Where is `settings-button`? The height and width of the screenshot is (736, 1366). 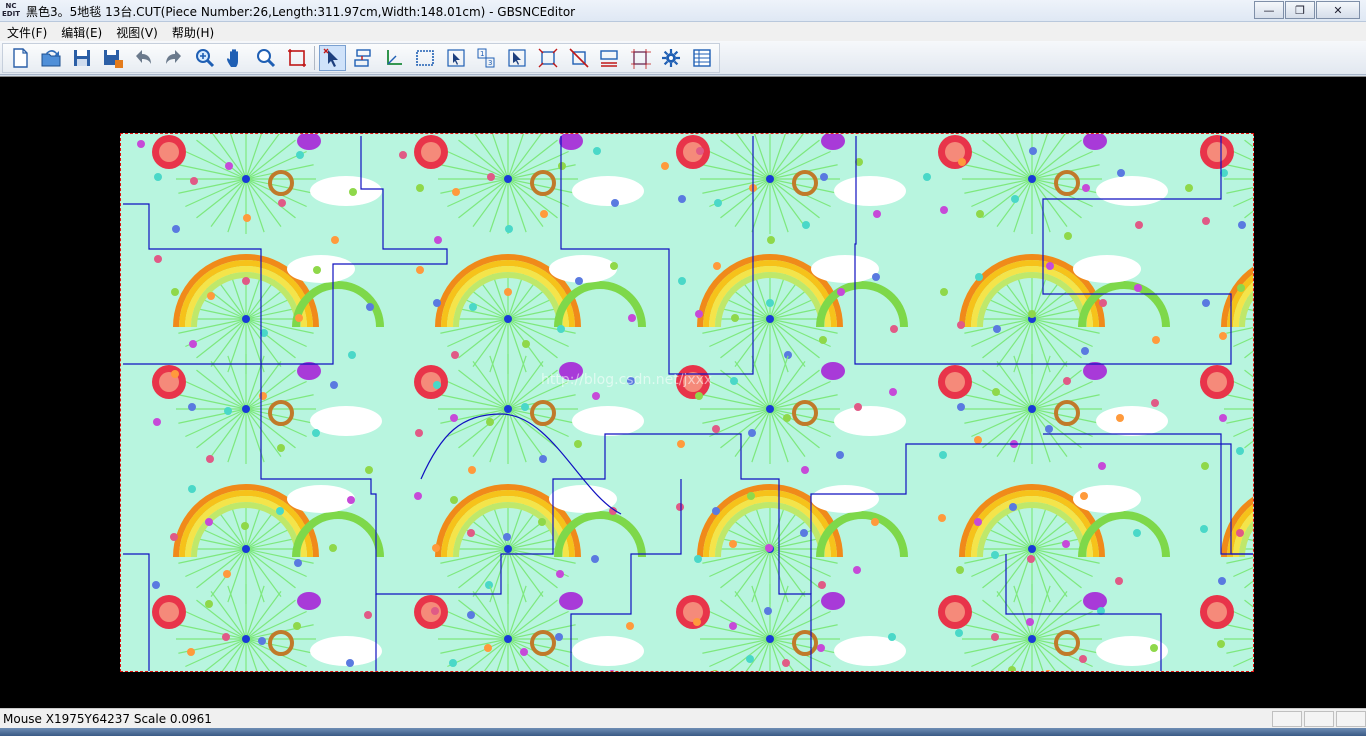 settings-button is located at coordinates (670, 58).